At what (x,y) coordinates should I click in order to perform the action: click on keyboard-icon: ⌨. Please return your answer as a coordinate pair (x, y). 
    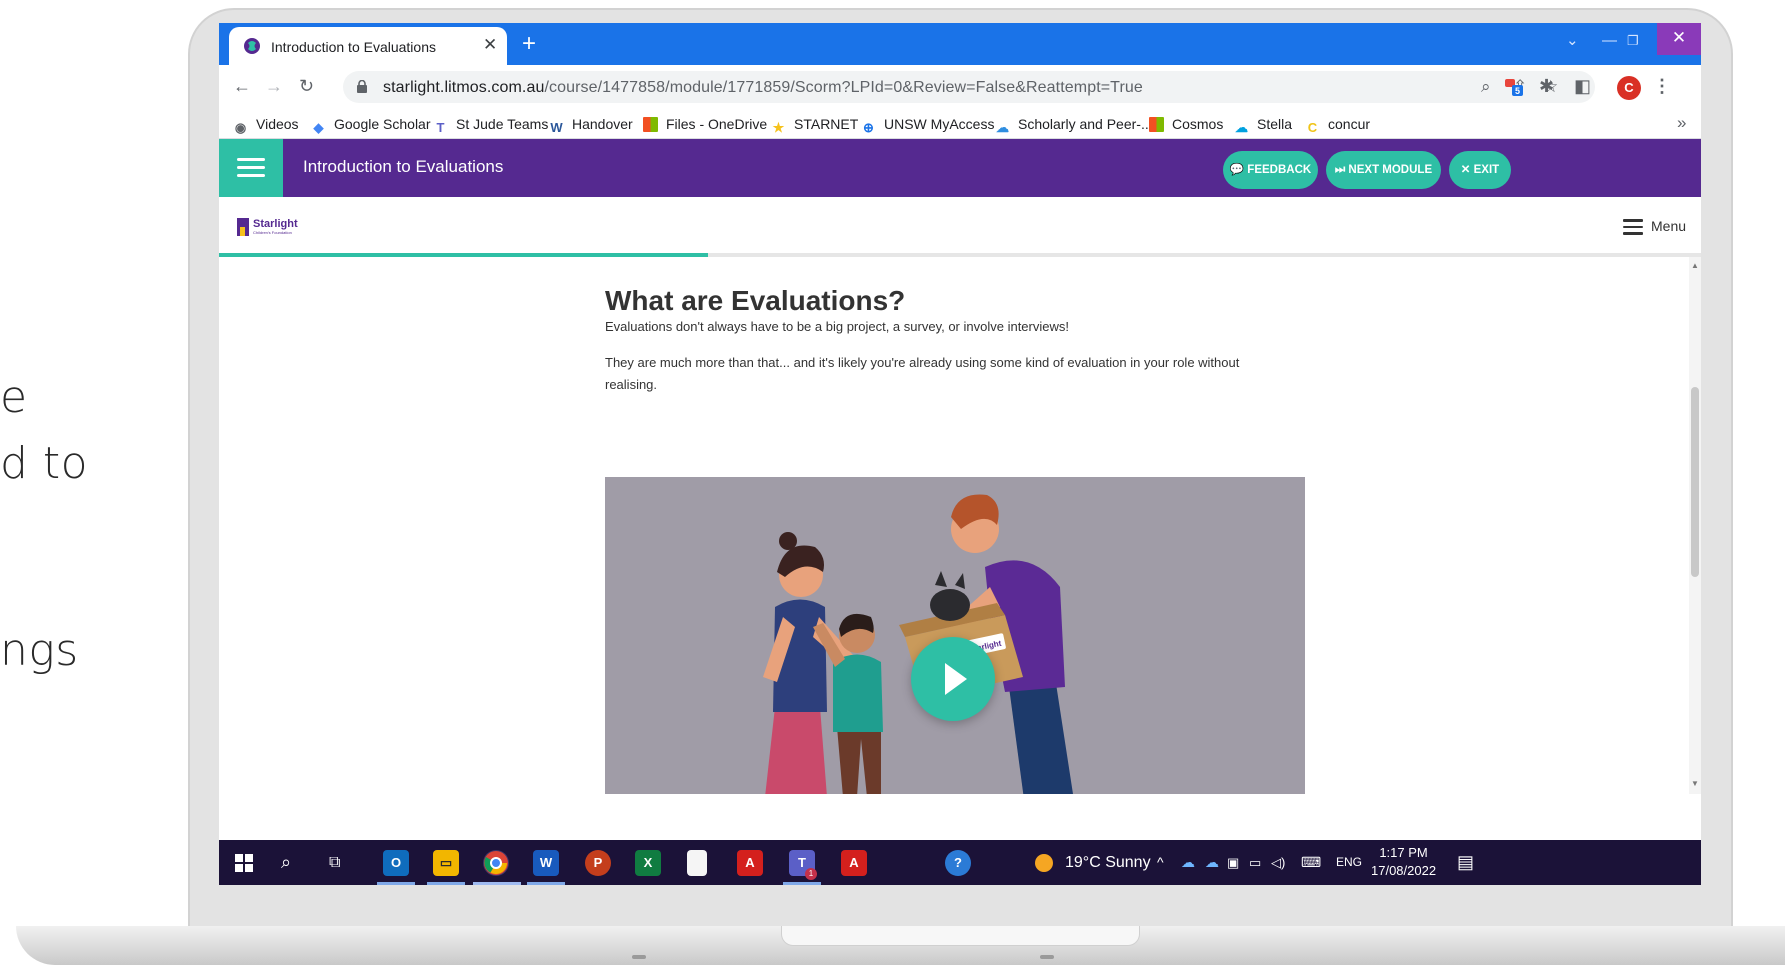
    Looking at the image, I should click on (1311, 862).